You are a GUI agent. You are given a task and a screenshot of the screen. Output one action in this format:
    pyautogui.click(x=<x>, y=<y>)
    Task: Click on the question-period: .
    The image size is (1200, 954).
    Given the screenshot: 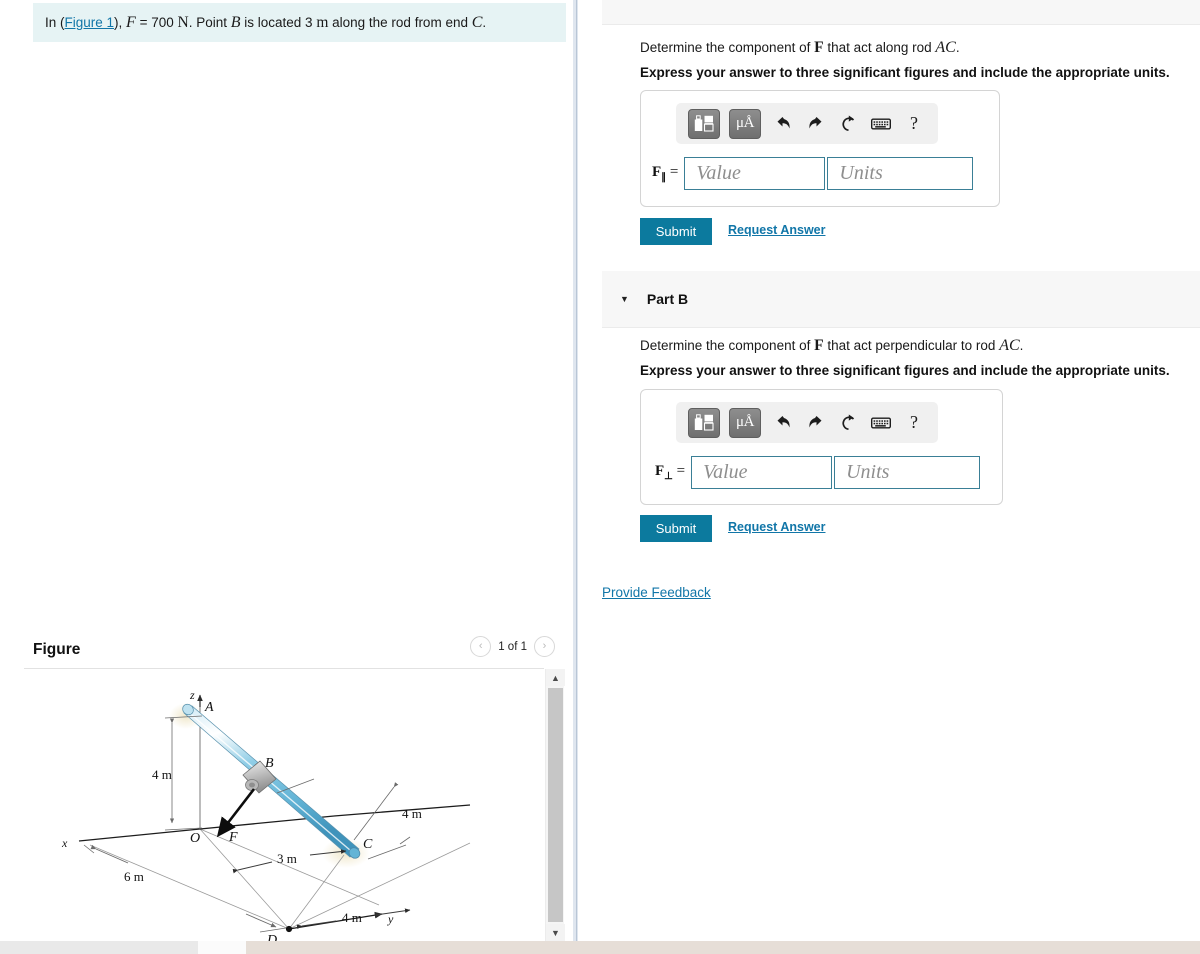 What is the action you would take?
    pyautogui.click(x=484, y=22)
    